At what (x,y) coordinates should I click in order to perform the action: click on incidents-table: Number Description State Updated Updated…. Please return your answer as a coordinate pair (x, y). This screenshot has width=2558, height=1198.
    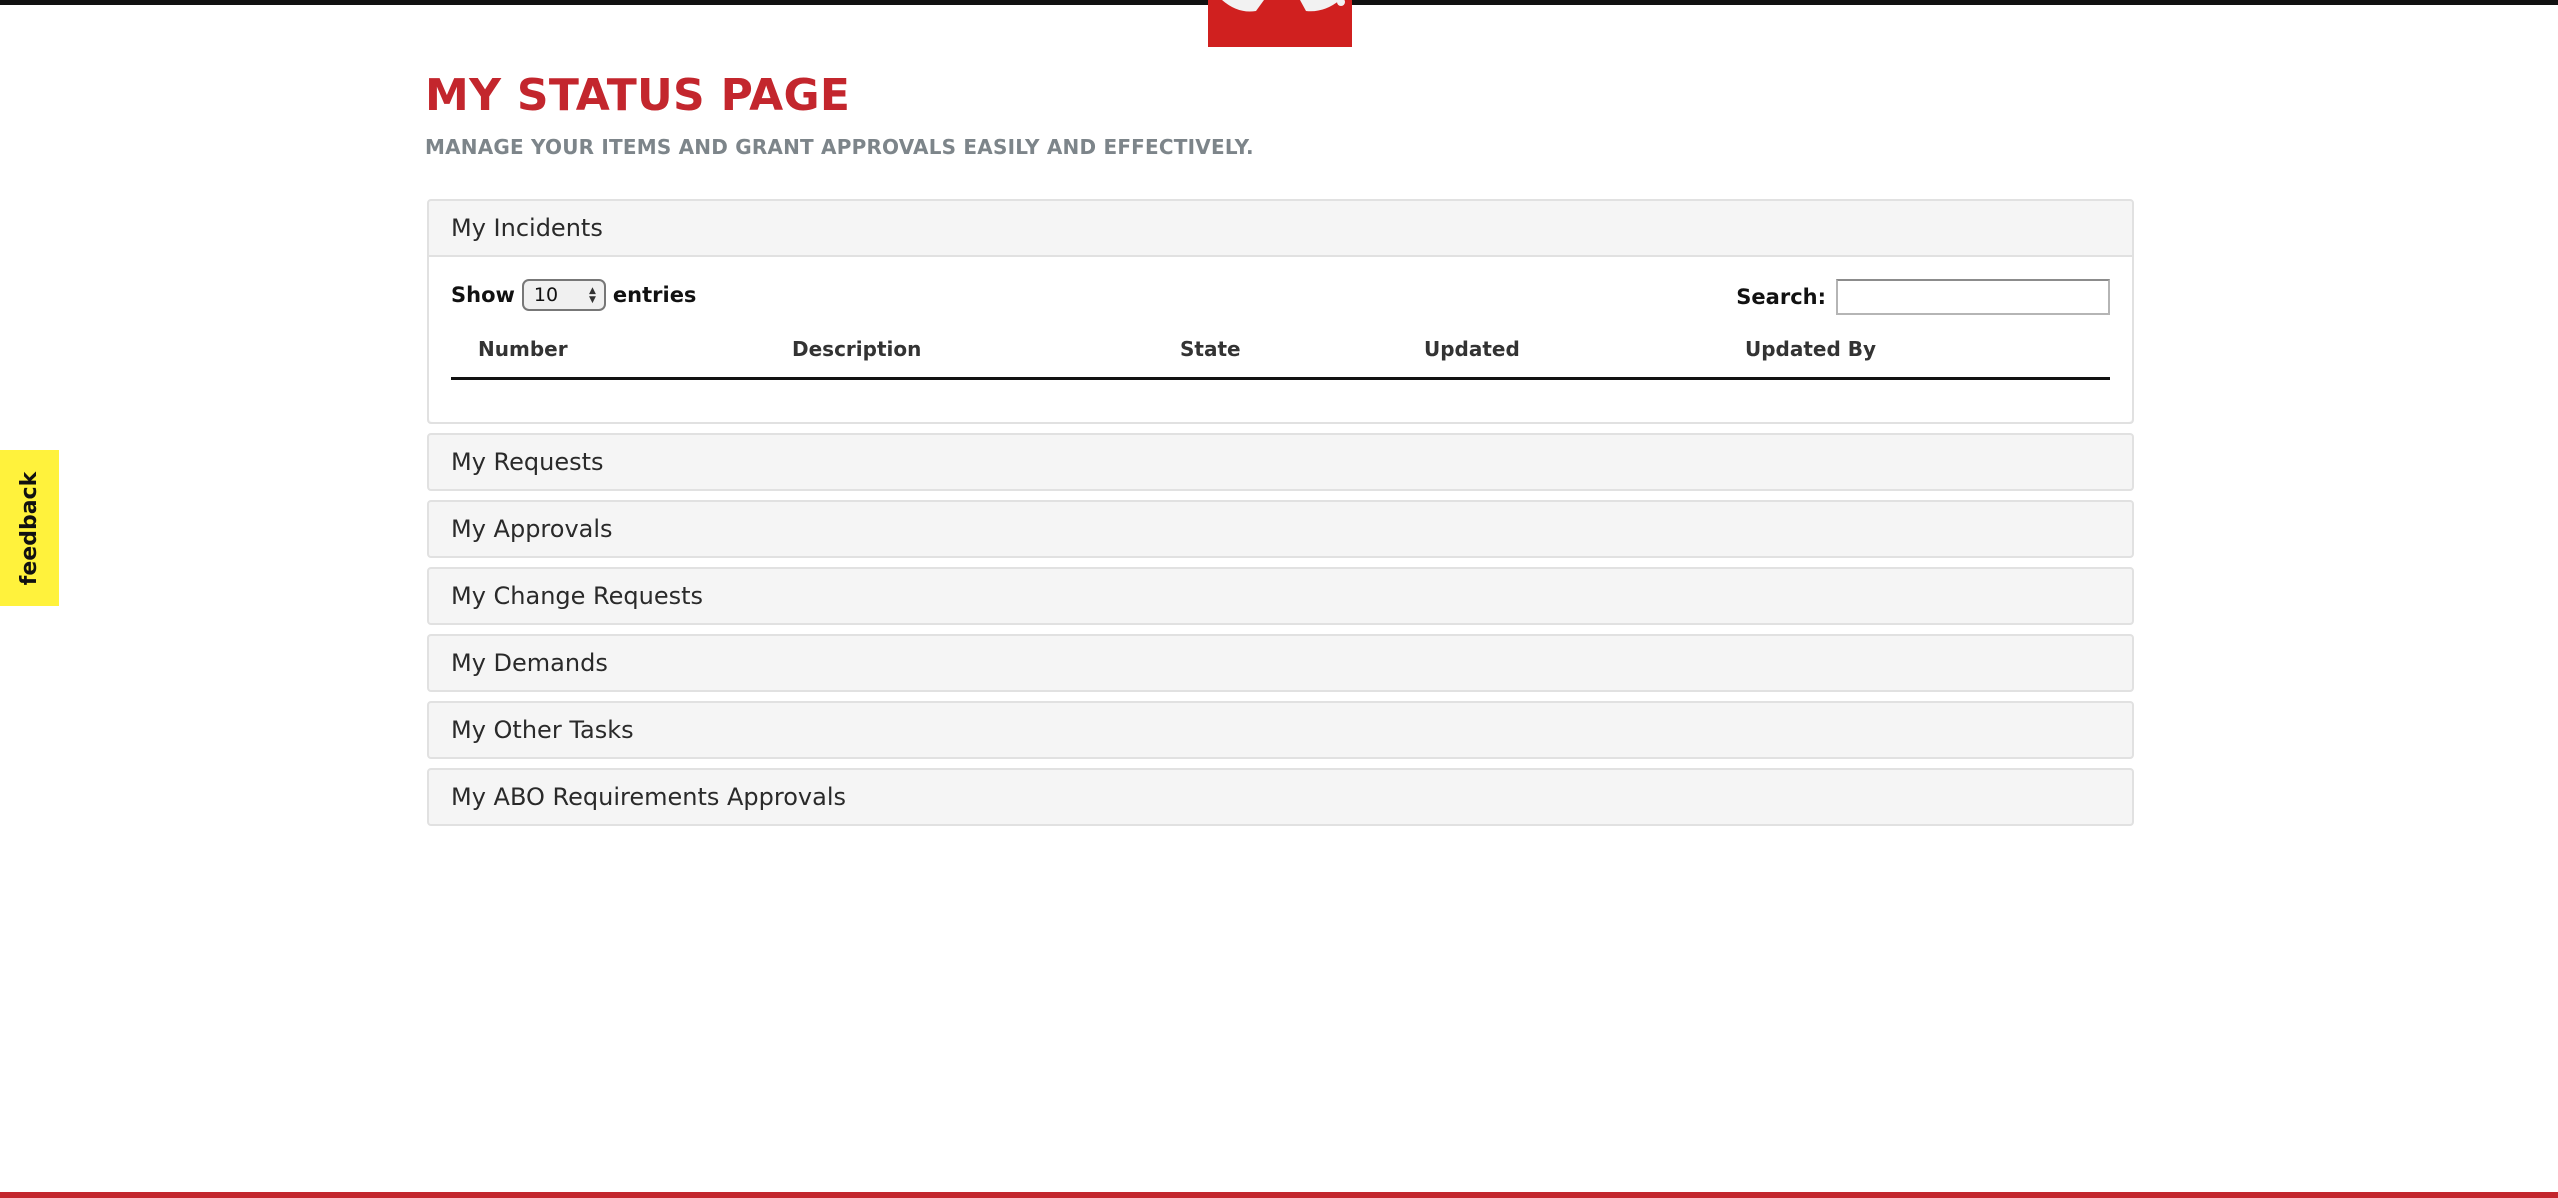
    Looking at the image, I should click on (1280, 357).